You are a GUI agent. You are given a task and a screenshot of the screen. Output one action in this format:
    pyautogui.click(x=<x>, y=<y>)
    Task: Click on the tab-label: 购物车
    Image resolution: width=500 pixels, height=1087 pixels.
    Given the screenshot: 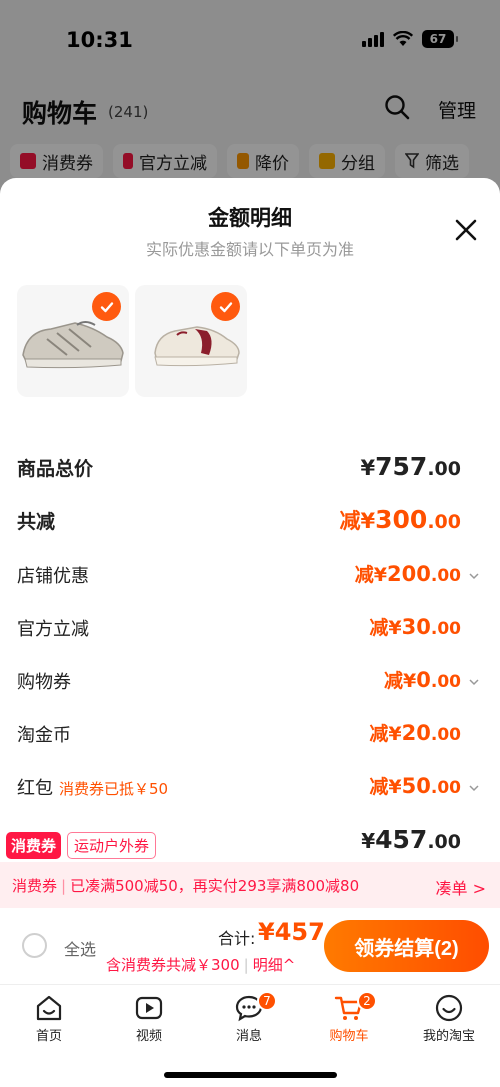 What is the action you would take?
    pyautogui.click(x=349, y=1036)
    